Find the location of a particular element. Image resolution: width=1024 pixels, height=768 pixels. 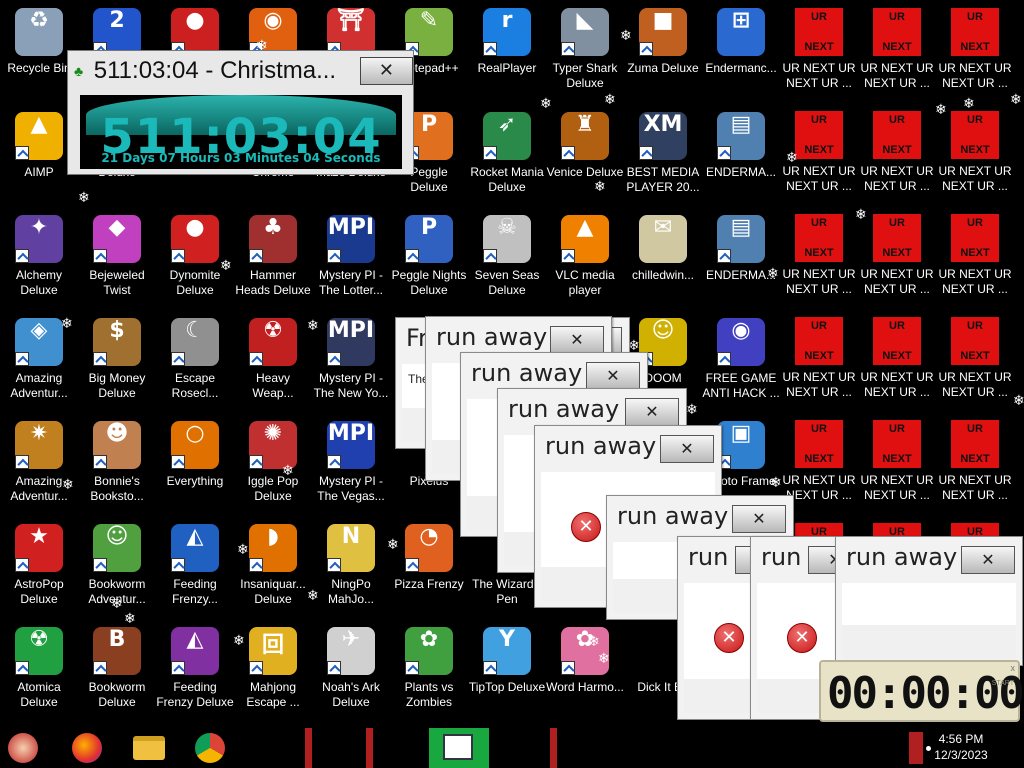

desktop-icon: ☢ Atomica Deluxe is located at coordinates (39, 673).